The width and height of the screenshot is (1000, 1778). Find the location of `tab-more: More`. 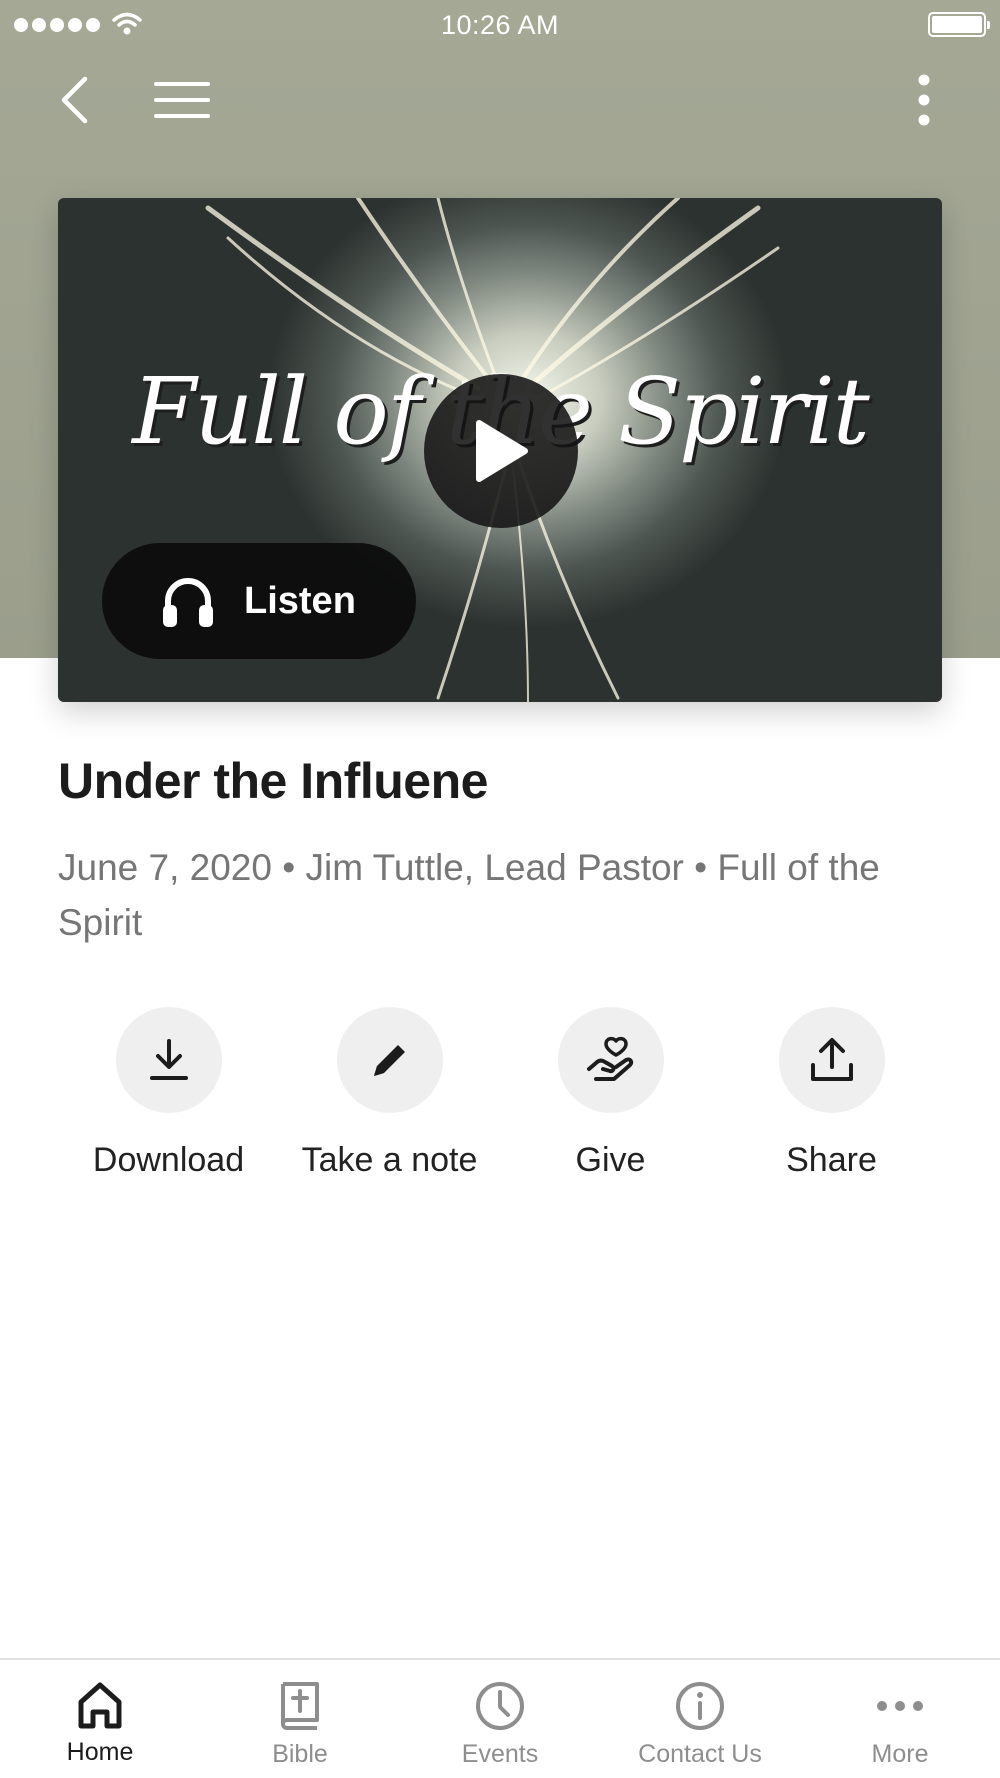

tab-more: More is located at coordinates (900, 1719).